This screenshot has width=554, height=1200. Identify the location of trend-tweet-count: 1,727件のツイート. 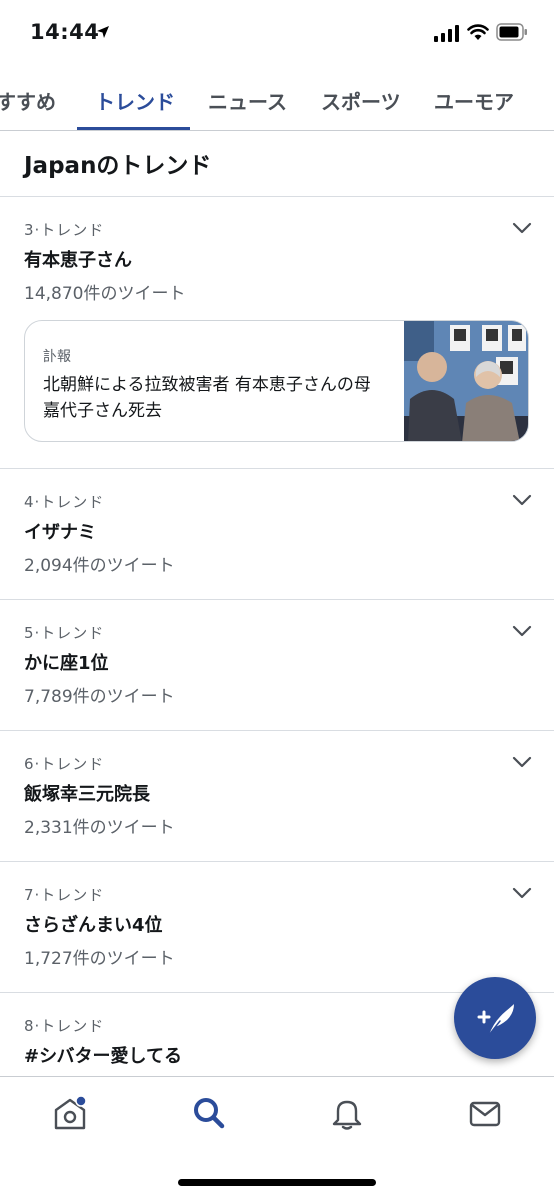
(99, 959).